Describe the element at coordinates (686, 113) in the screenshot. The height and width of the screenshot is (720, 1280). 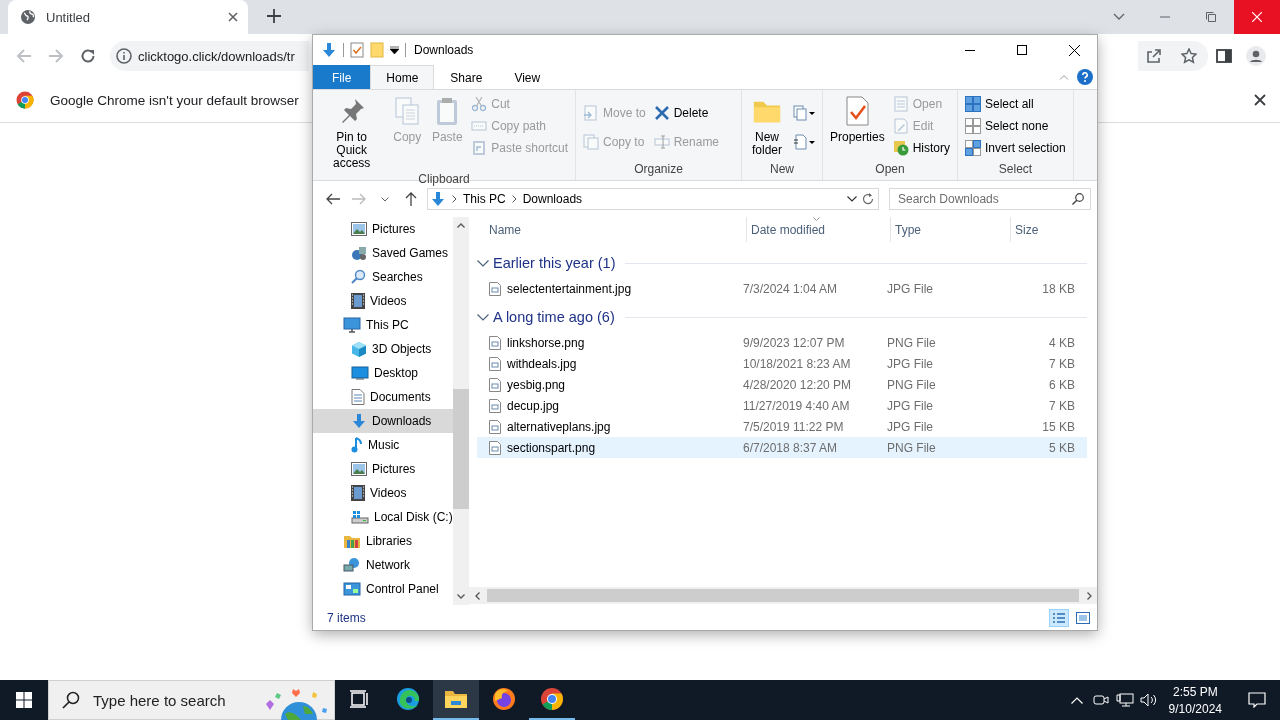
I see `ribbon-button: Delete` at that location.